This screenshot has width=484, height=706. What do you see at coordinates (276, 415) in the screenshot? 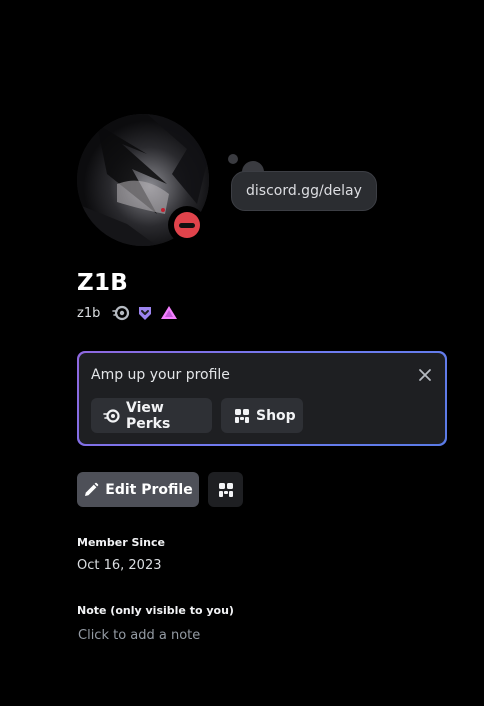
I see `shop-label: Shop` at bounding box center [276, 415].